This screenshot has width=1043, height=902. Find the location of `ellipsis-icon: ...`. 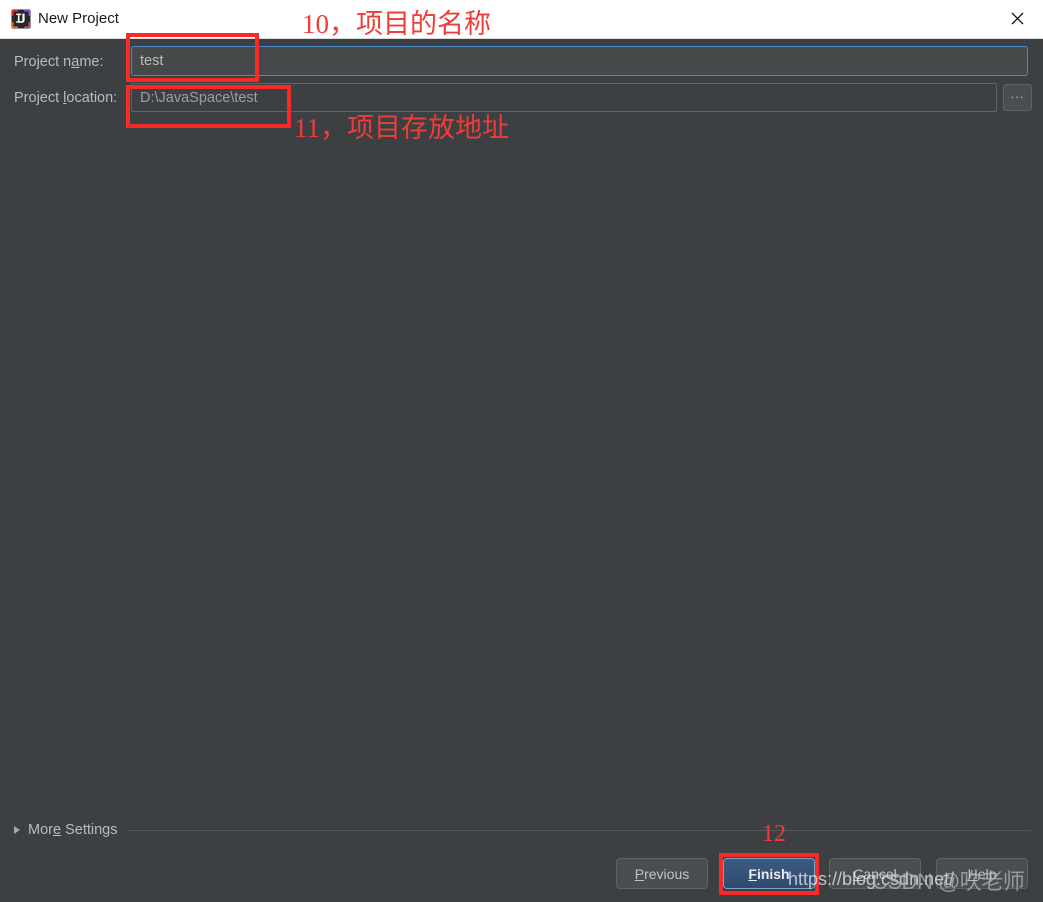

ellipsis-icon: ... is located at coordinates (1017, 93).